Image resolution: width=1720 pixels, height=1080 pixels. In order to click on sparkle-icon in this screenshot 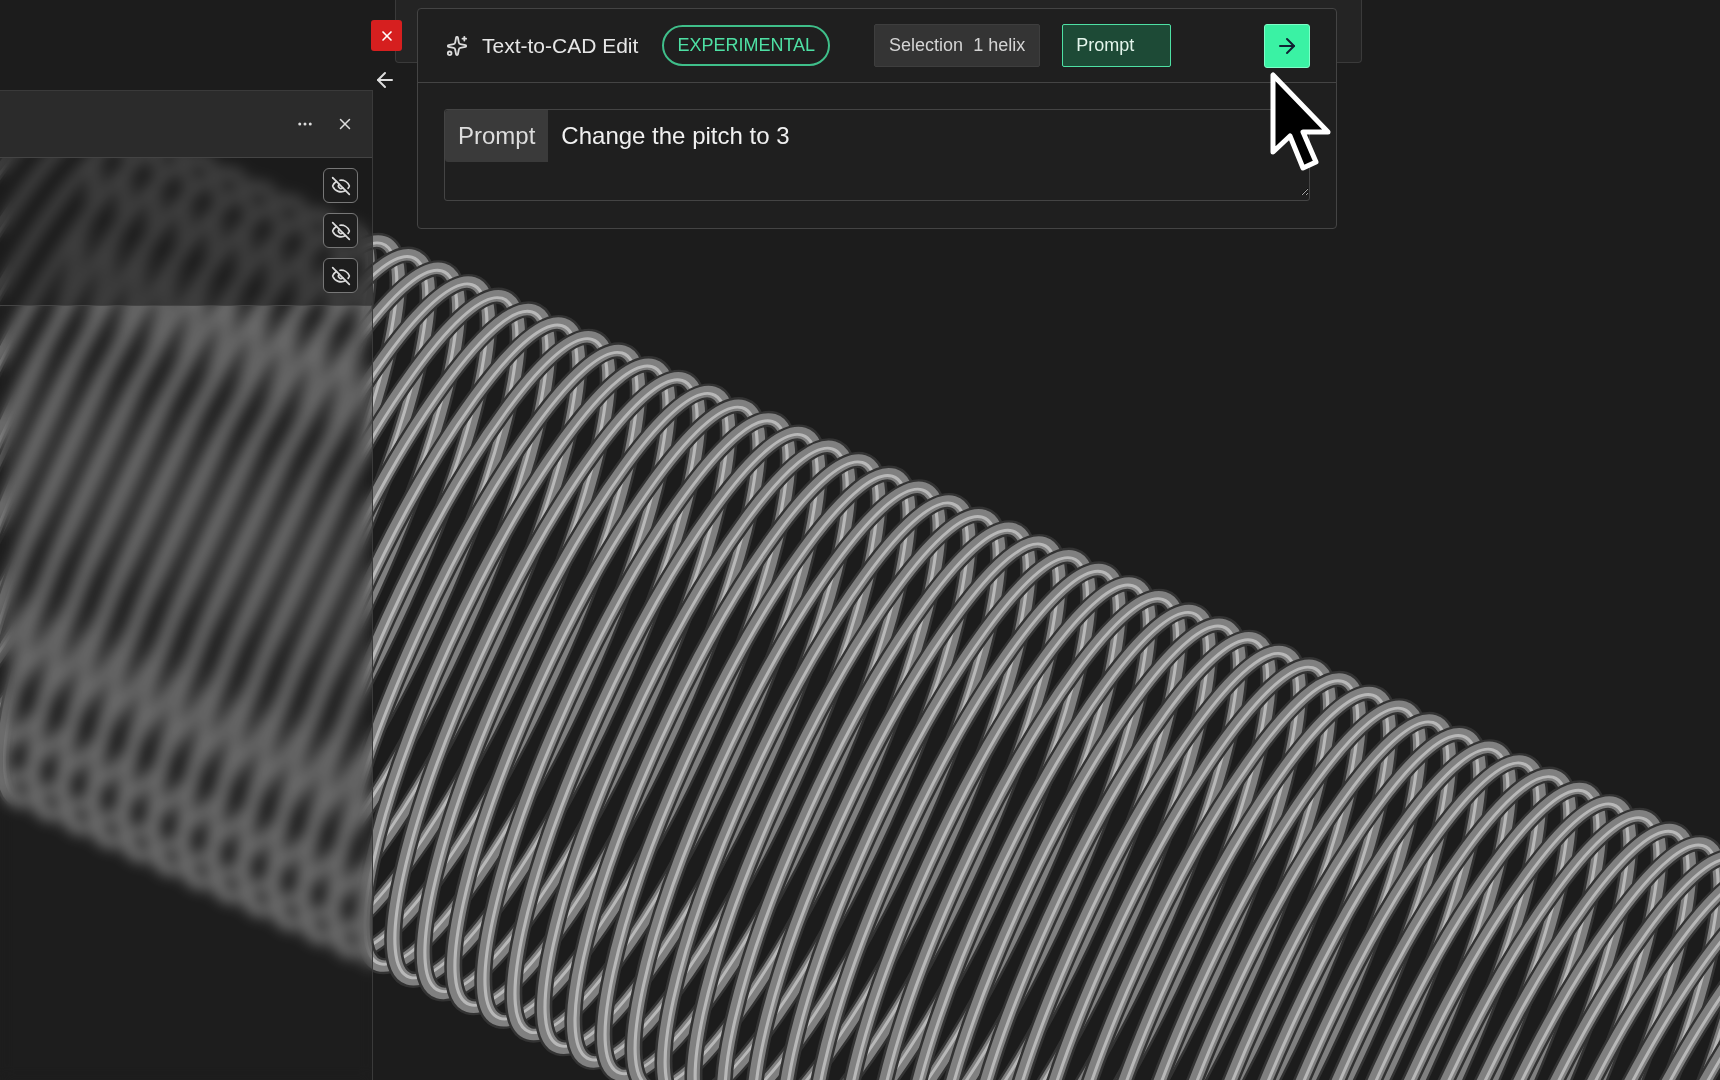, I will do `click(457, 45)`.